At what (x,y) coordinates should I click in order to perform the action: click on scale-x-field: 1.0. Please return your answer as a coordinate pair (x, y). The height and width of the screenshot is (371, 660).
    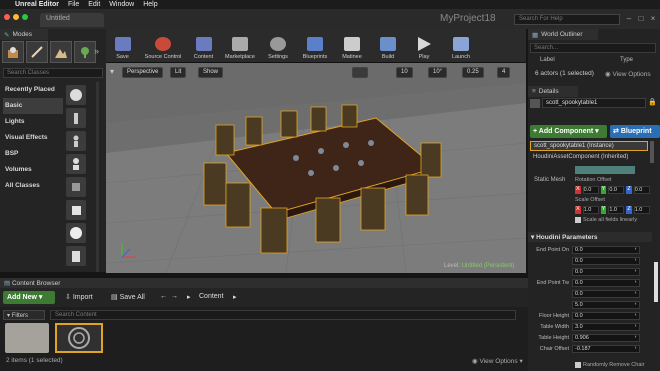
    Looking at the image, I should click on (590, 210).